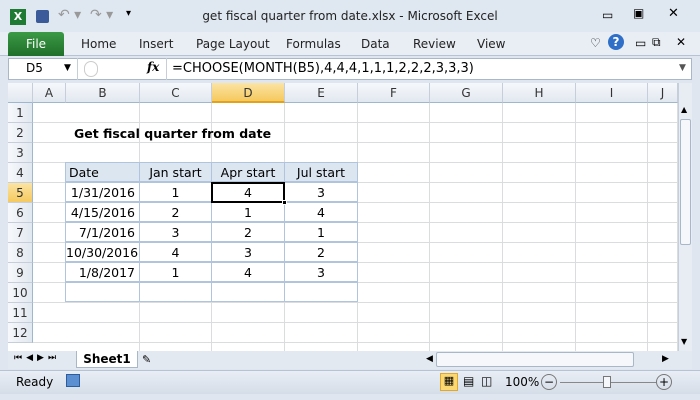 Image resolution: width=700 pixels, height=400 pixels. I want to click on zoom-level: 100%, so click(522, 382).